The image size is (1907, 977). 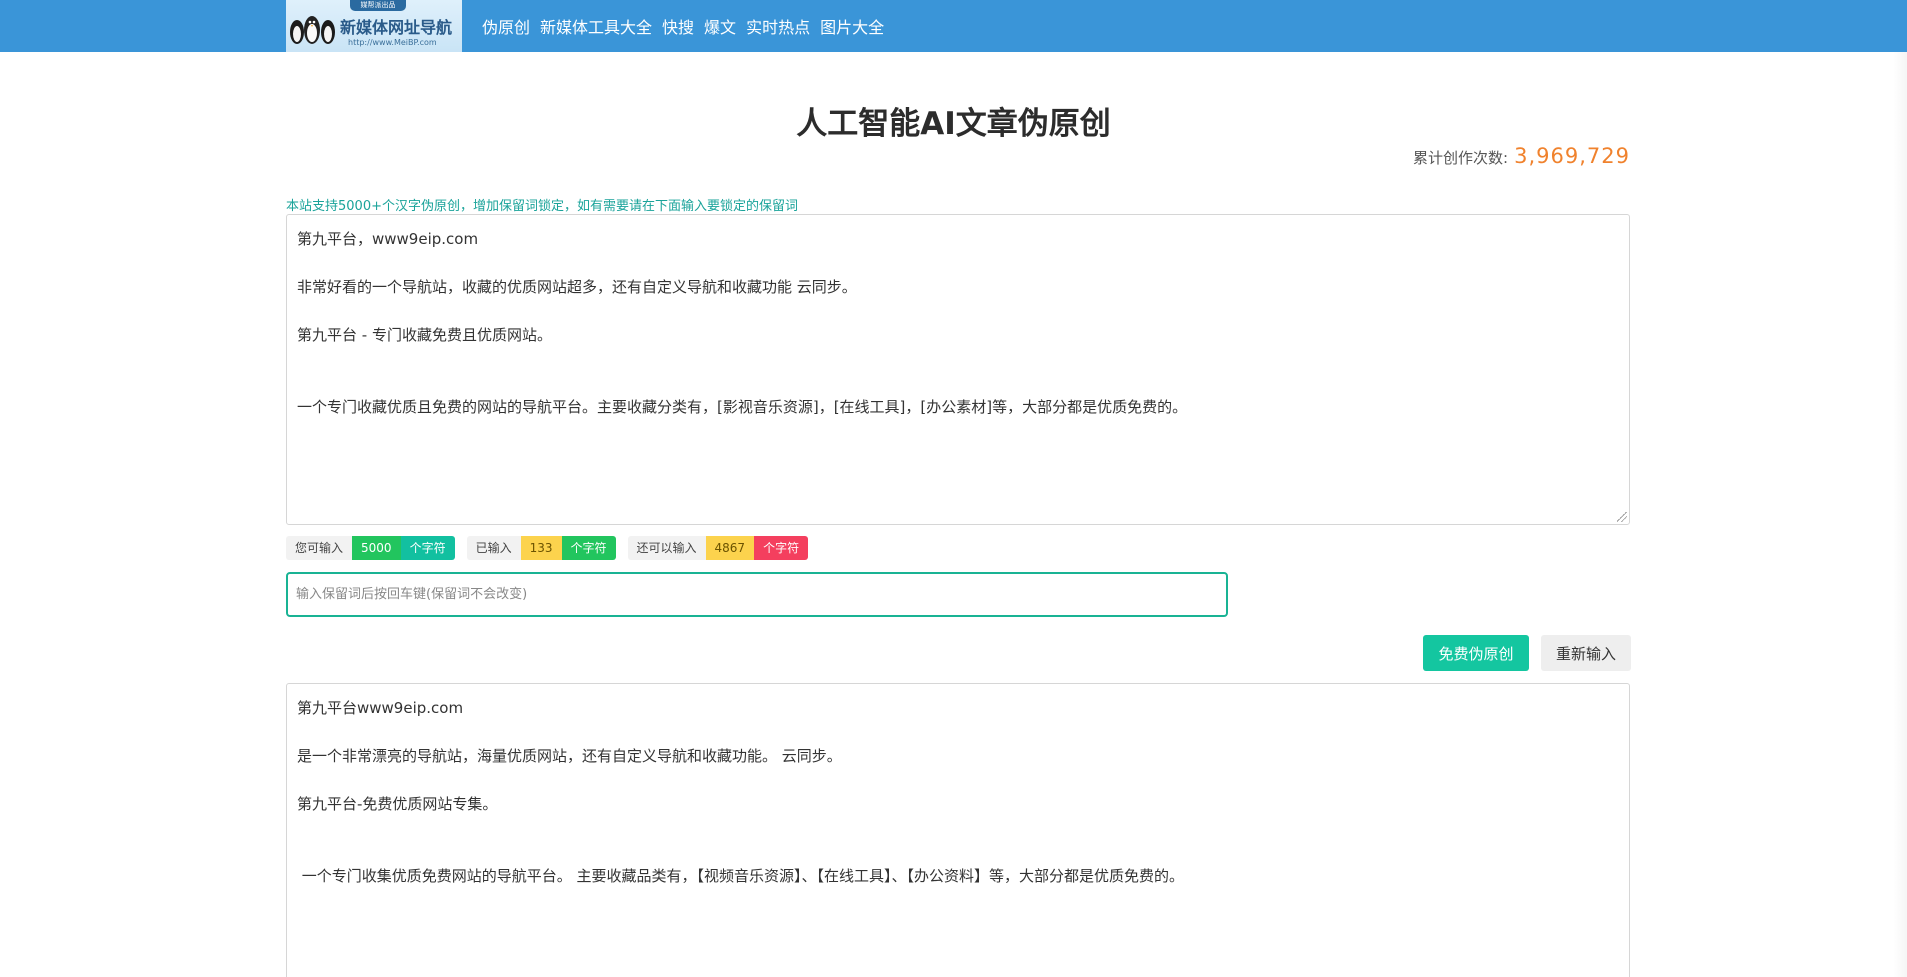 I want to click on output-line: 第九平台www9eip.com, so click(x=380, y=708).